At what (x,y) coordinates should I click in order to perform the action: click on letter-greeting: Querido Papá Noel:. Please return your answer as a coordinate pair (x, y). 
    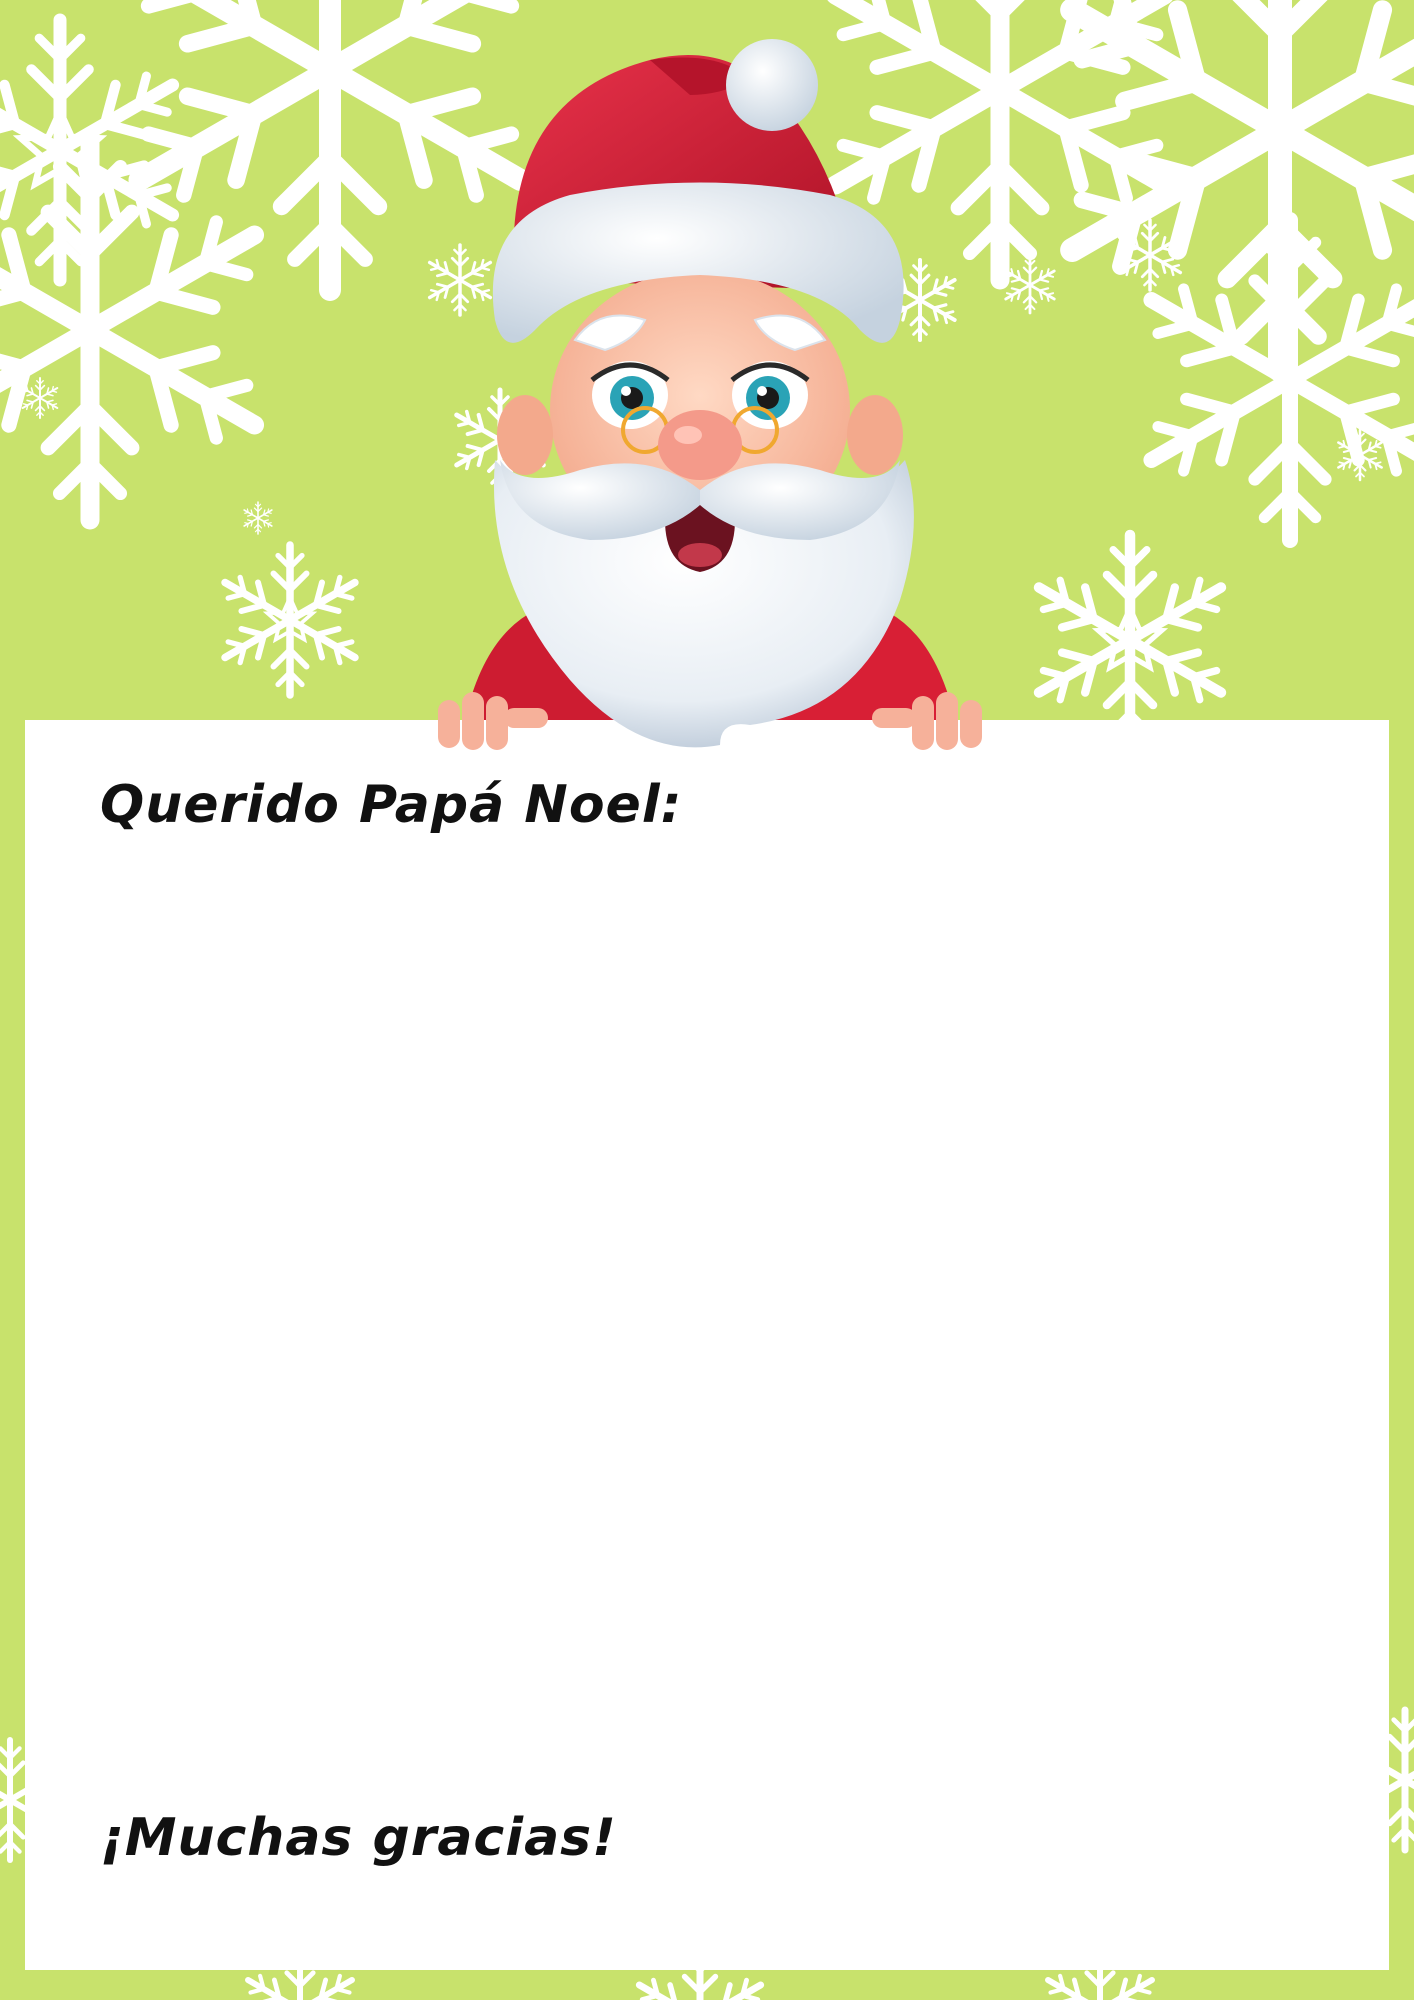
    Looking at the image, I should click on (391, 805).